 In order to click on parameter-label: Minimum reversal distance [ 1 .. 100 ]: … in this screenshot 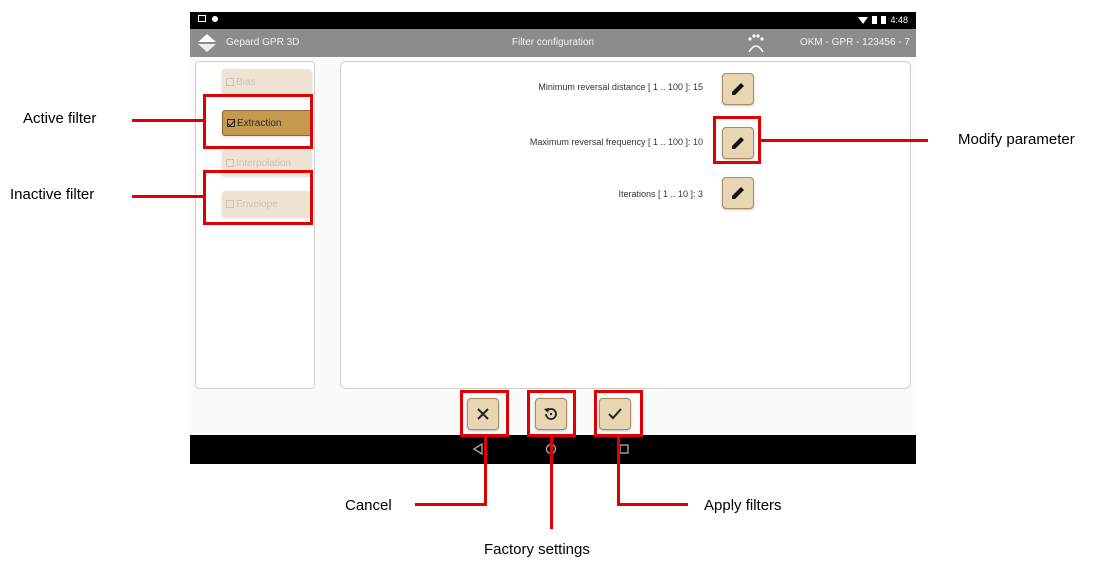, I will do `click(620, 87)`.